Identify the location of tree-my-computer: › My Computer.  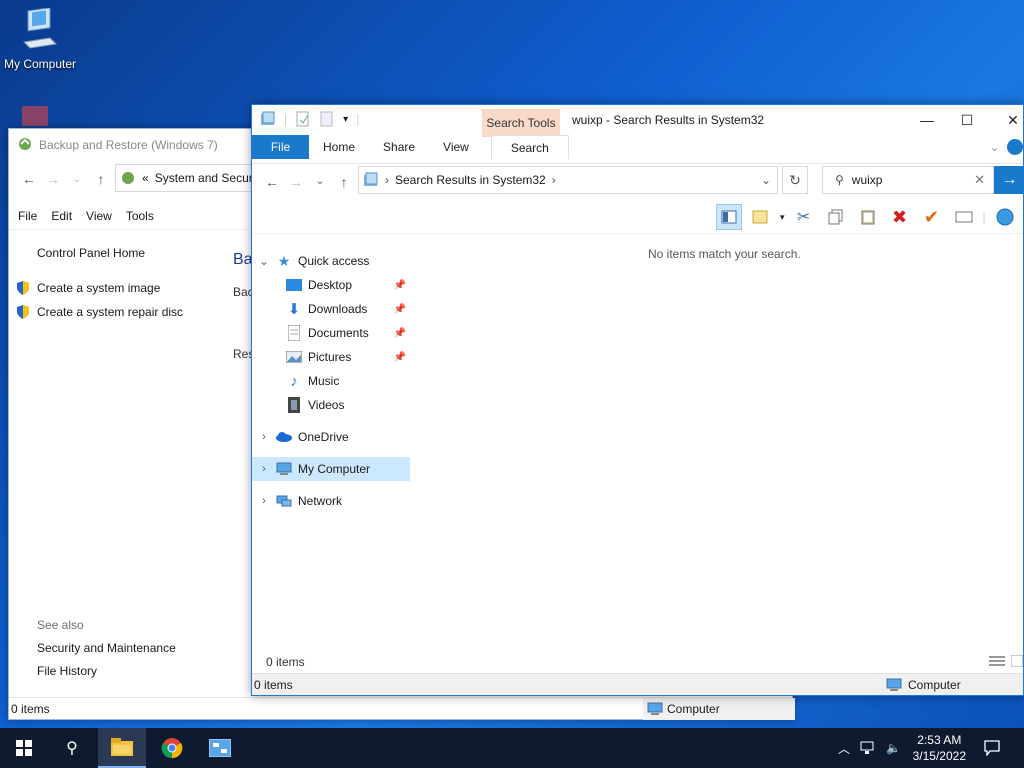
(331, 469).